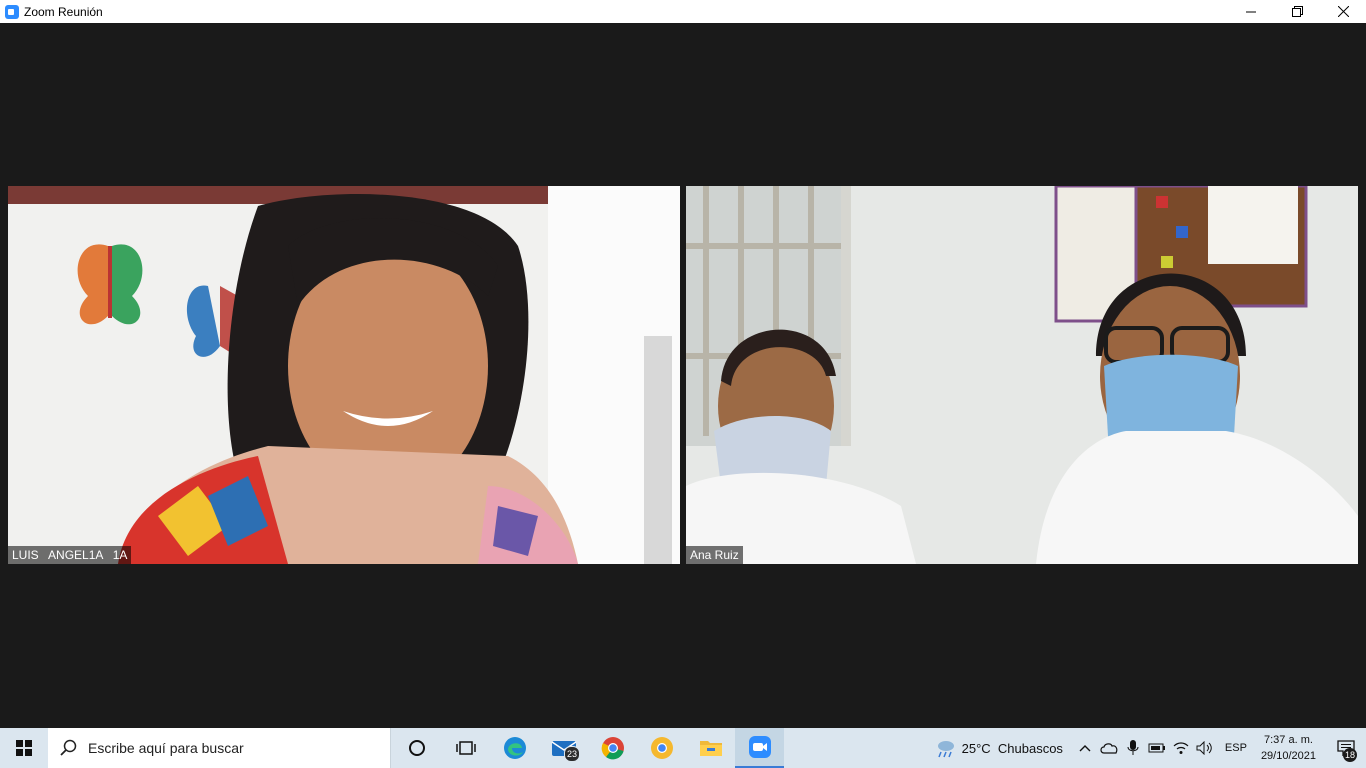 This screenshot has width=1366, height=768. Describe the element at coordinates (63, 11) in the screenshot. I see `window-title: Zoom Reunión` at that location.